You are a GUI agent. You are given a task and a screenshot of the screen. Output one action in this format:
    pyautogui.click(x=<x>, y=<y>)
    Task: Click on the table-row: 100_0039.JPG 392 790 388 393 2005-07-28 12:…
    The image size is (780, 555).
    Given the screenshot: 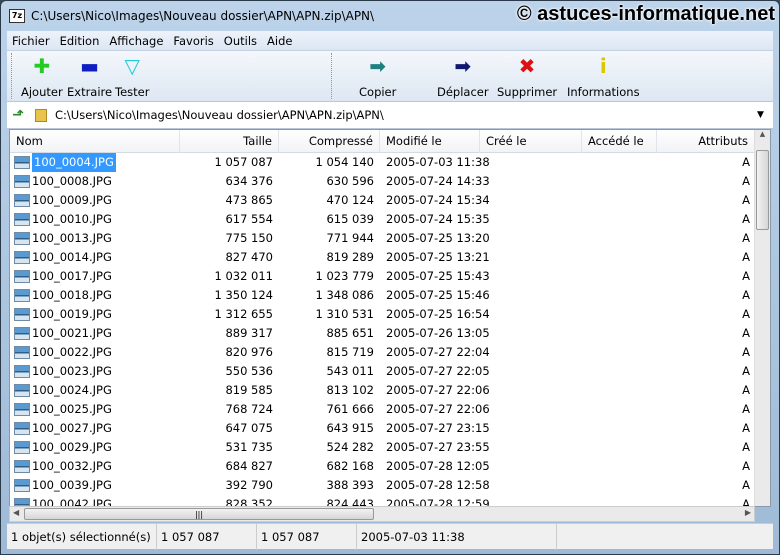 What is the action you would take?
    pyautogui.click(x=383, y=485)
    